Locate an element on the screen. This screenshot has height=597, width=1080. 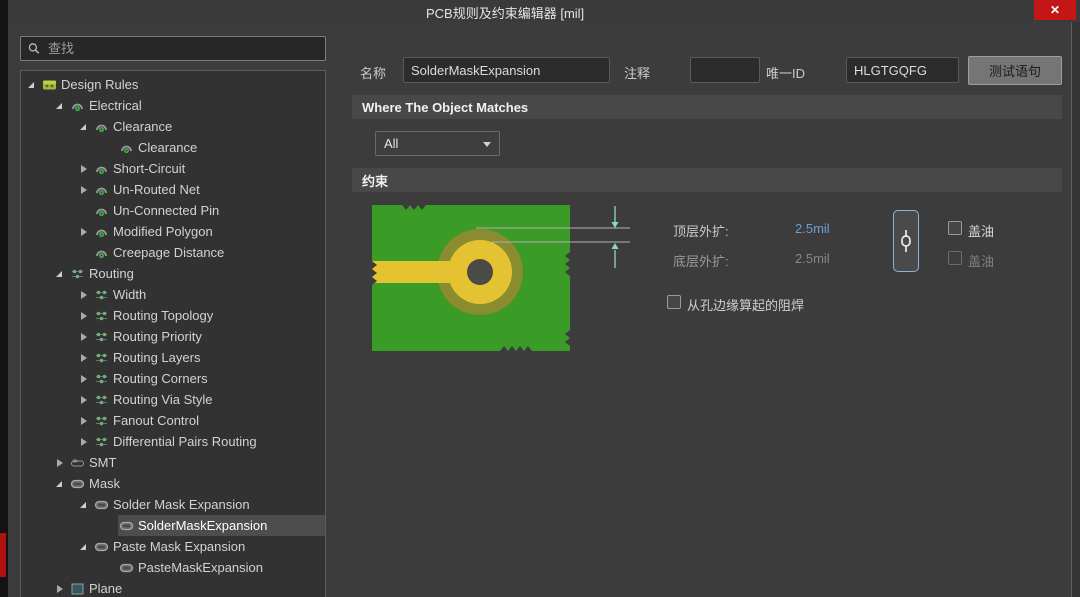
tree-item-paste-mask-expansion: Paste Mask Expansion is located at coordinates (173, 546).